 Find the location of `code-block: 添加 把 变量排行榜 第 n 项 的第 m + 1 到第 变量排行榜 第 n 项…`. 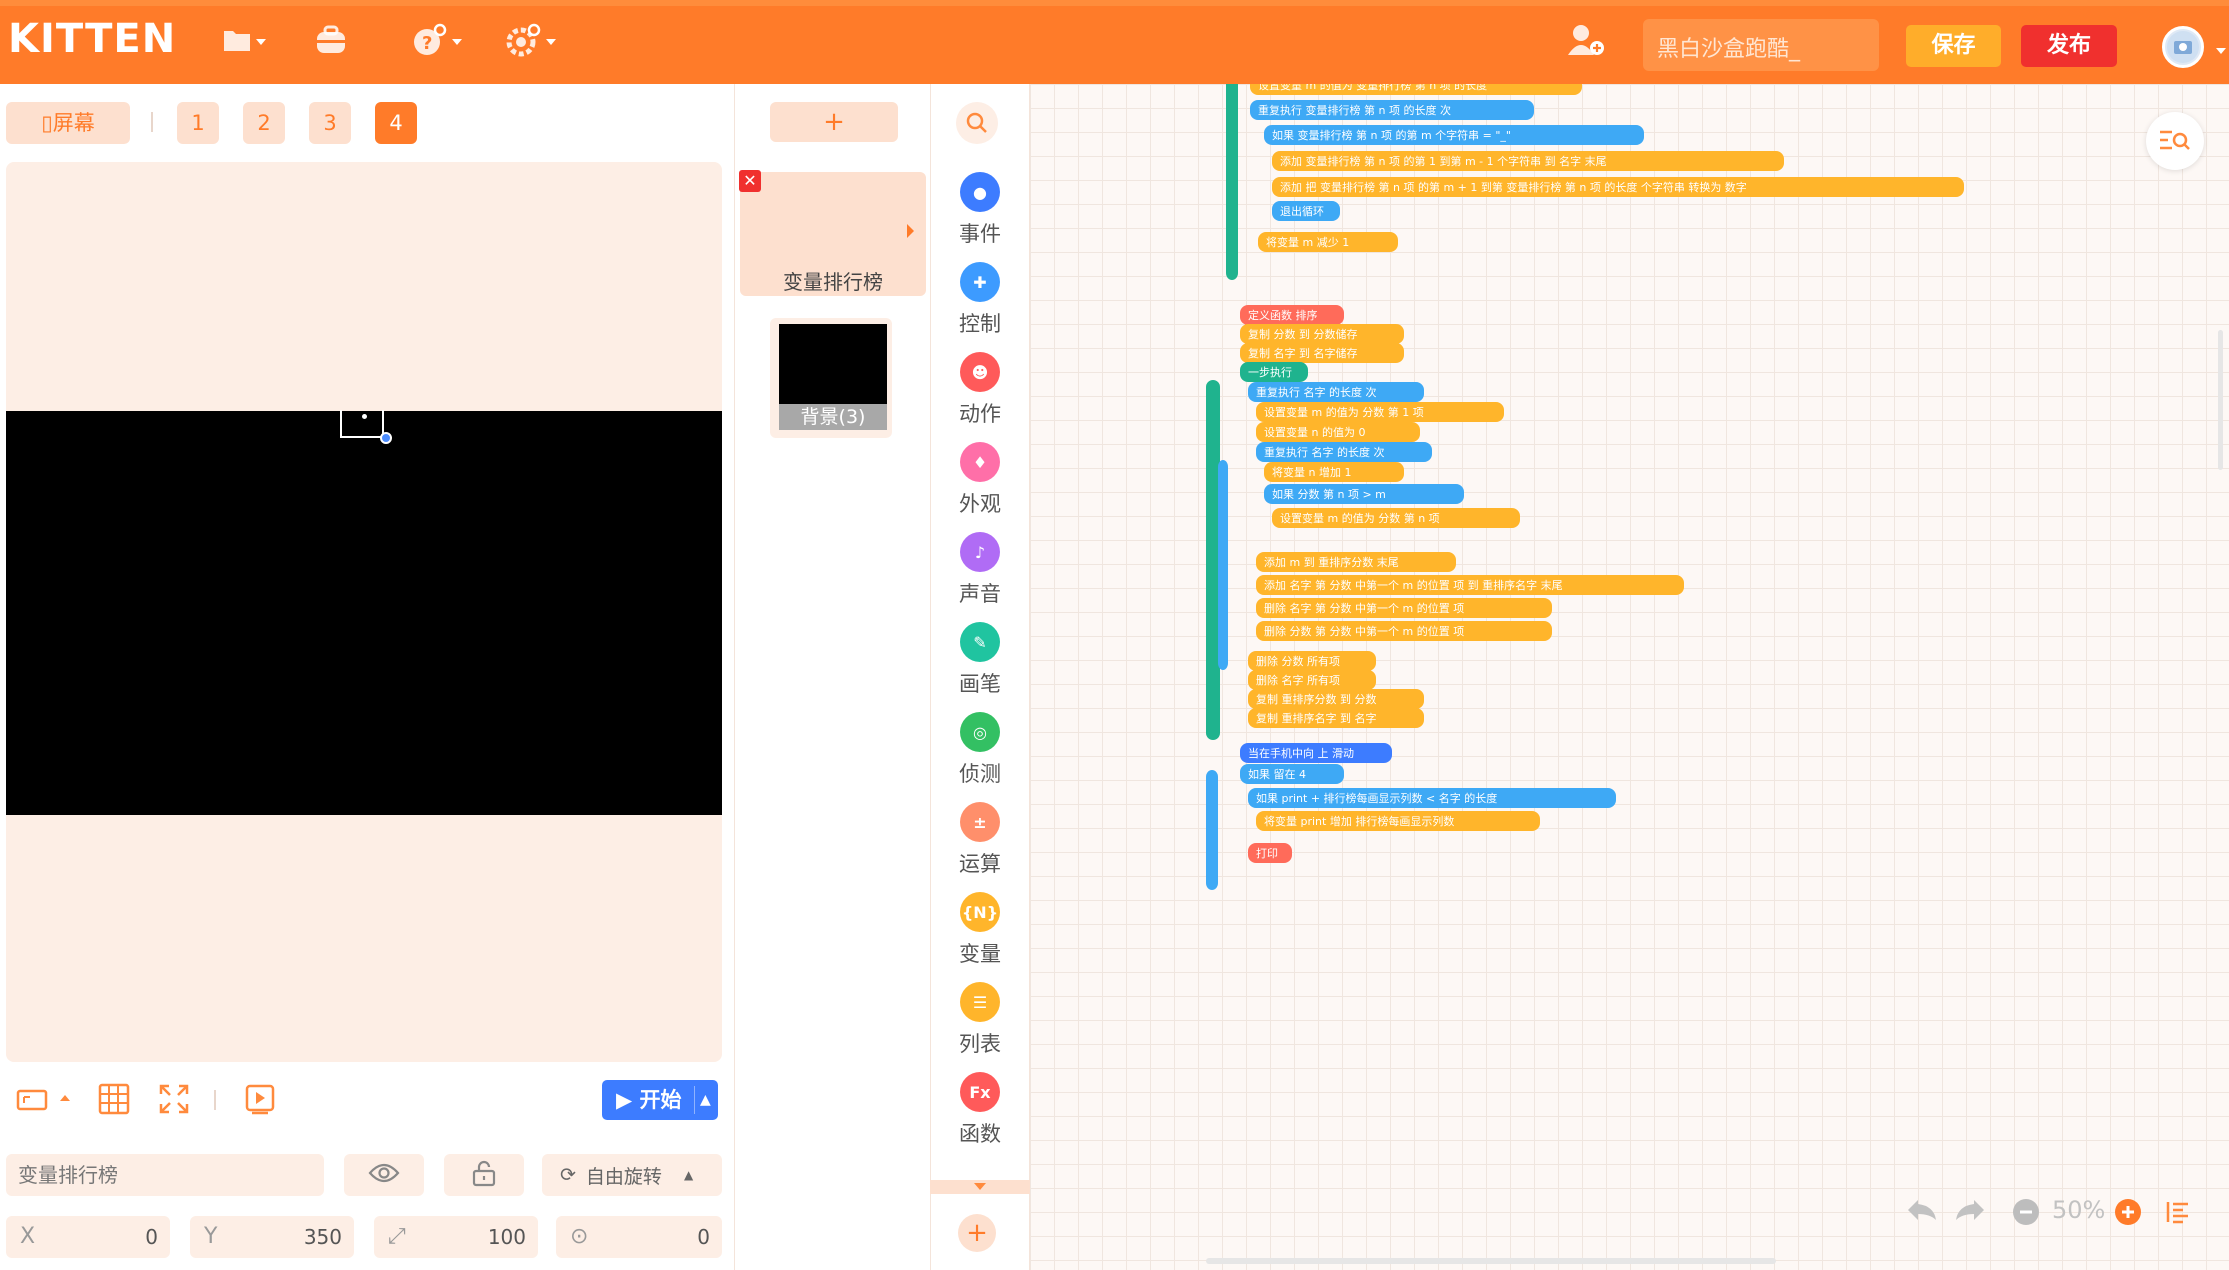

code-block: 添加 把 变量排行榜 第 n 项 的第 m + 1 到第 变量排行榜 第 n 项… is located at coordinates (1618, 187).